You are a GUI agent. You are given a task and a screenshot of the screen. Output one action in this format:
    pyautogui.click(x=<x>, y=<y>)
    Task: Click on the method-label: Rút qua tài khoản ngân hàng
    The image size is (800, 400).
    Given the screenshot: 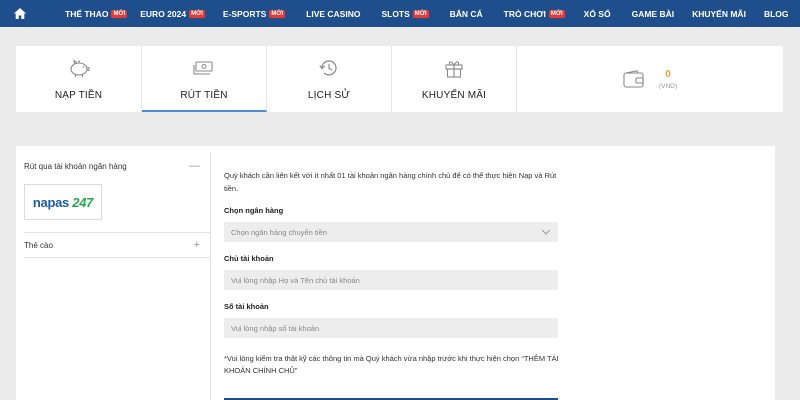 What is the action you would take?
    pyautogui.click(x=75, y=166)
    